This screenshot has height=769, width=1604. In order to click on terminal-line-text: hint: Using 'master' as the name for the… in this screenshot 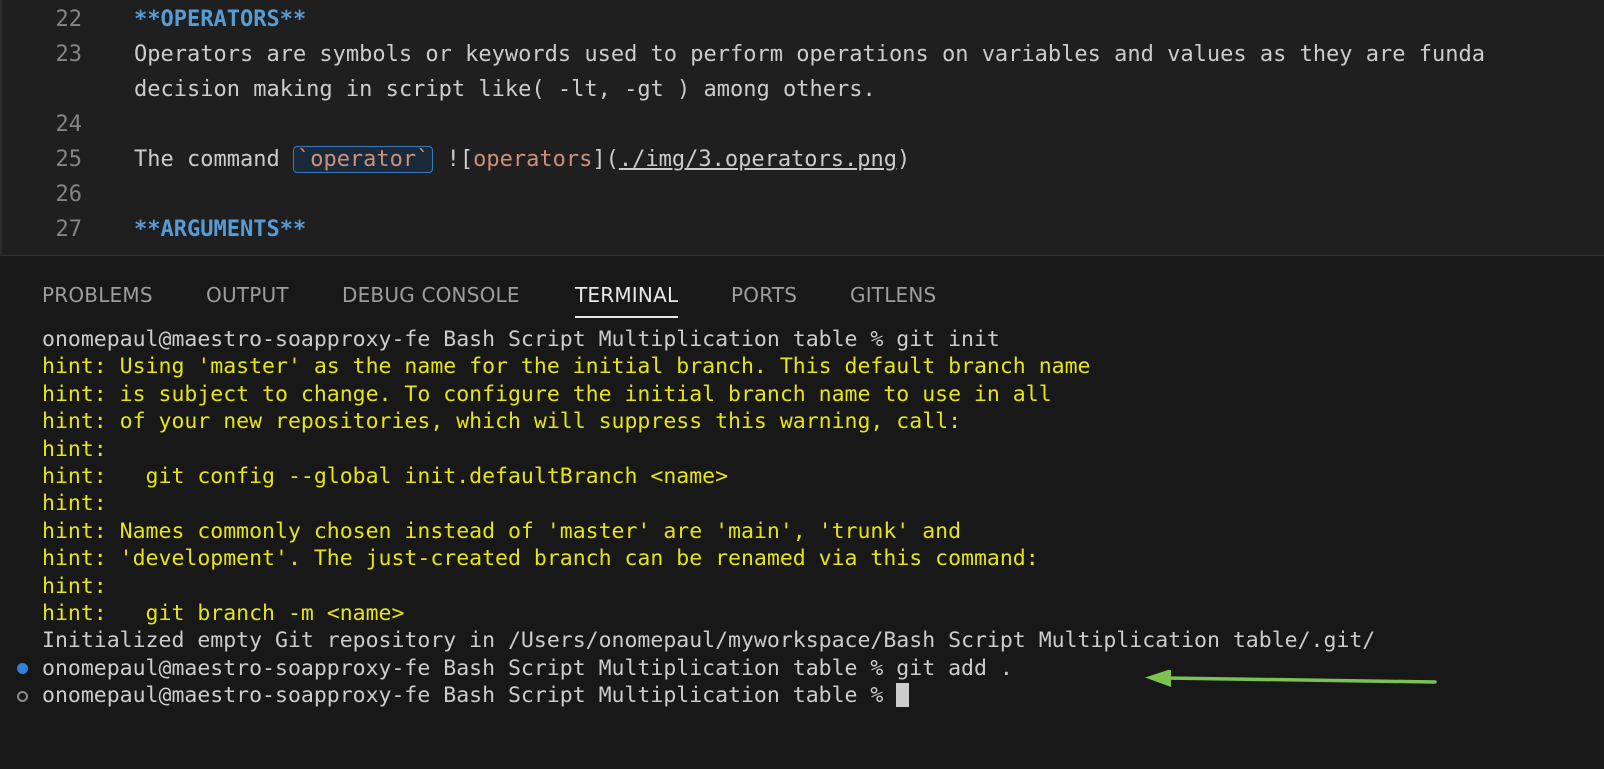, I will do `click(566, 367)`.